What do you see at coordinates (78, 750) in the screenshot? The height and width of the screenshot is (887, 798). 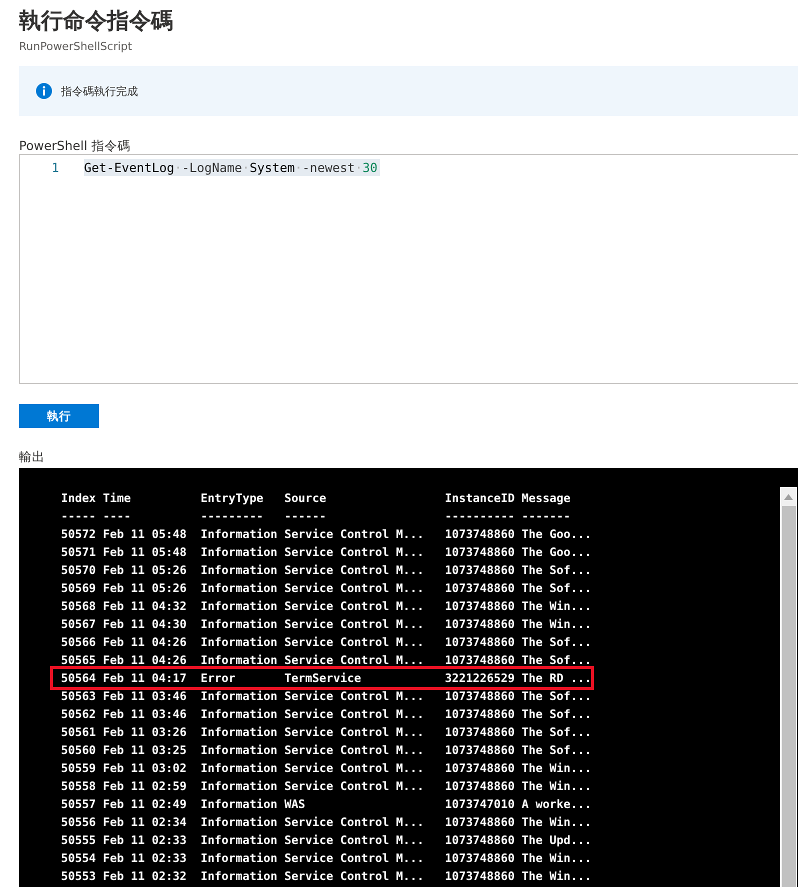 I see `table-cell-text: 50560` at bounding box center [78, 750].